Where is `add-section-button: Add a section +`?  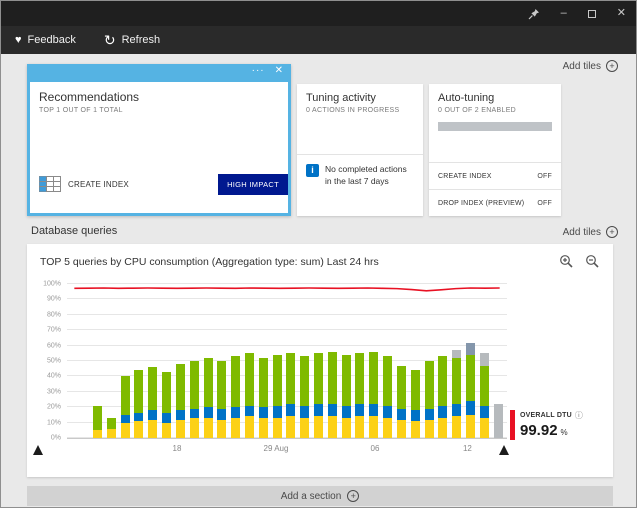
add-section-button: Add a section + is located at coordinates (320, 496).